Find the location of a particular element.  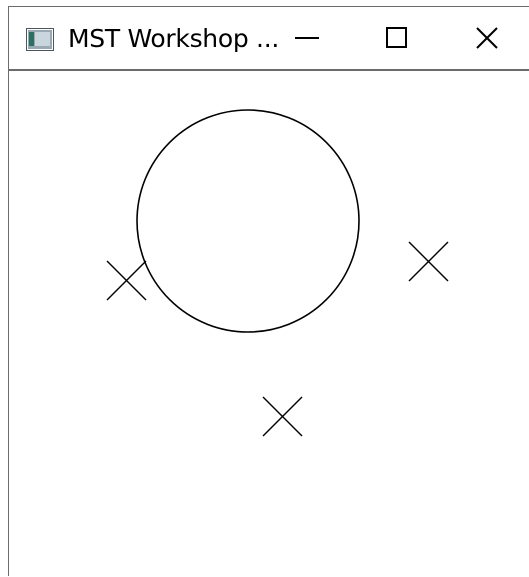

minimize-button is located at coordinates (307, 38).